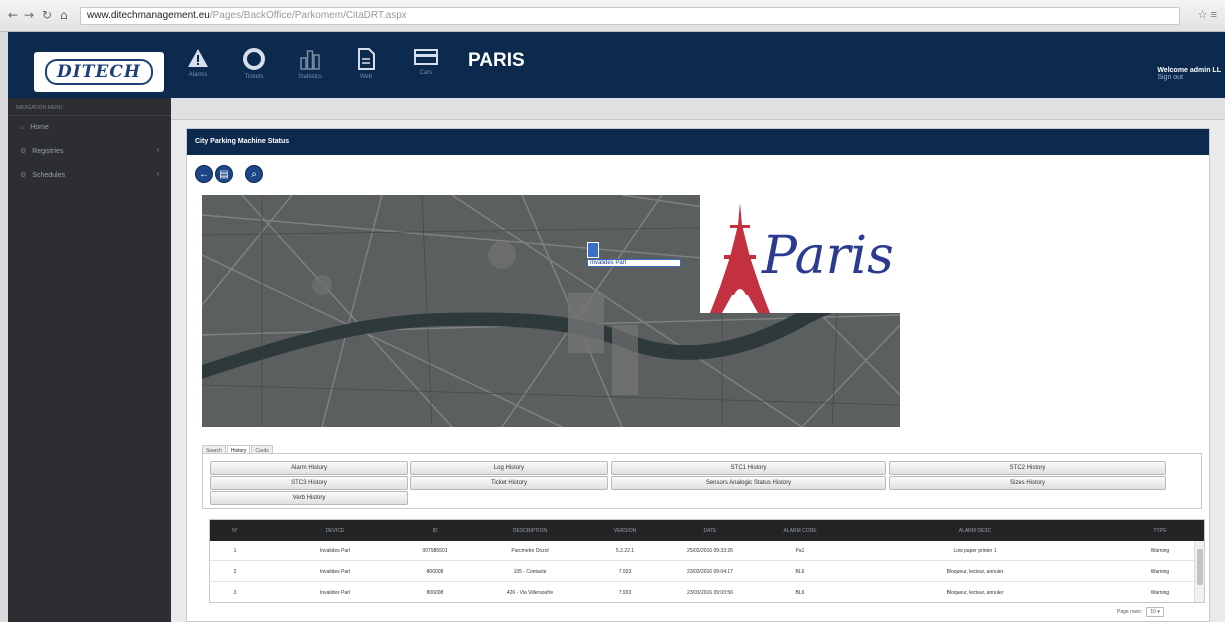 Image resolution: width=1225 pixels, height=622 pixels. What do you see at coordinates (235, 531) in the screenshot?
I see `col-number: N°` at bounding box center [235, 531].